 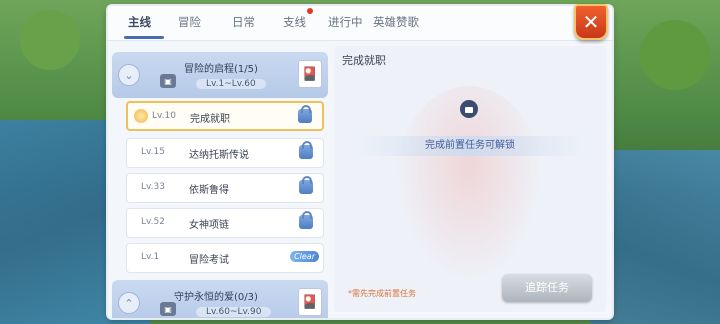 What do you see at coordinates (164, 116) in the screenshot?
I see `quest-level: Lv.10` at bounding box center [164, 116].